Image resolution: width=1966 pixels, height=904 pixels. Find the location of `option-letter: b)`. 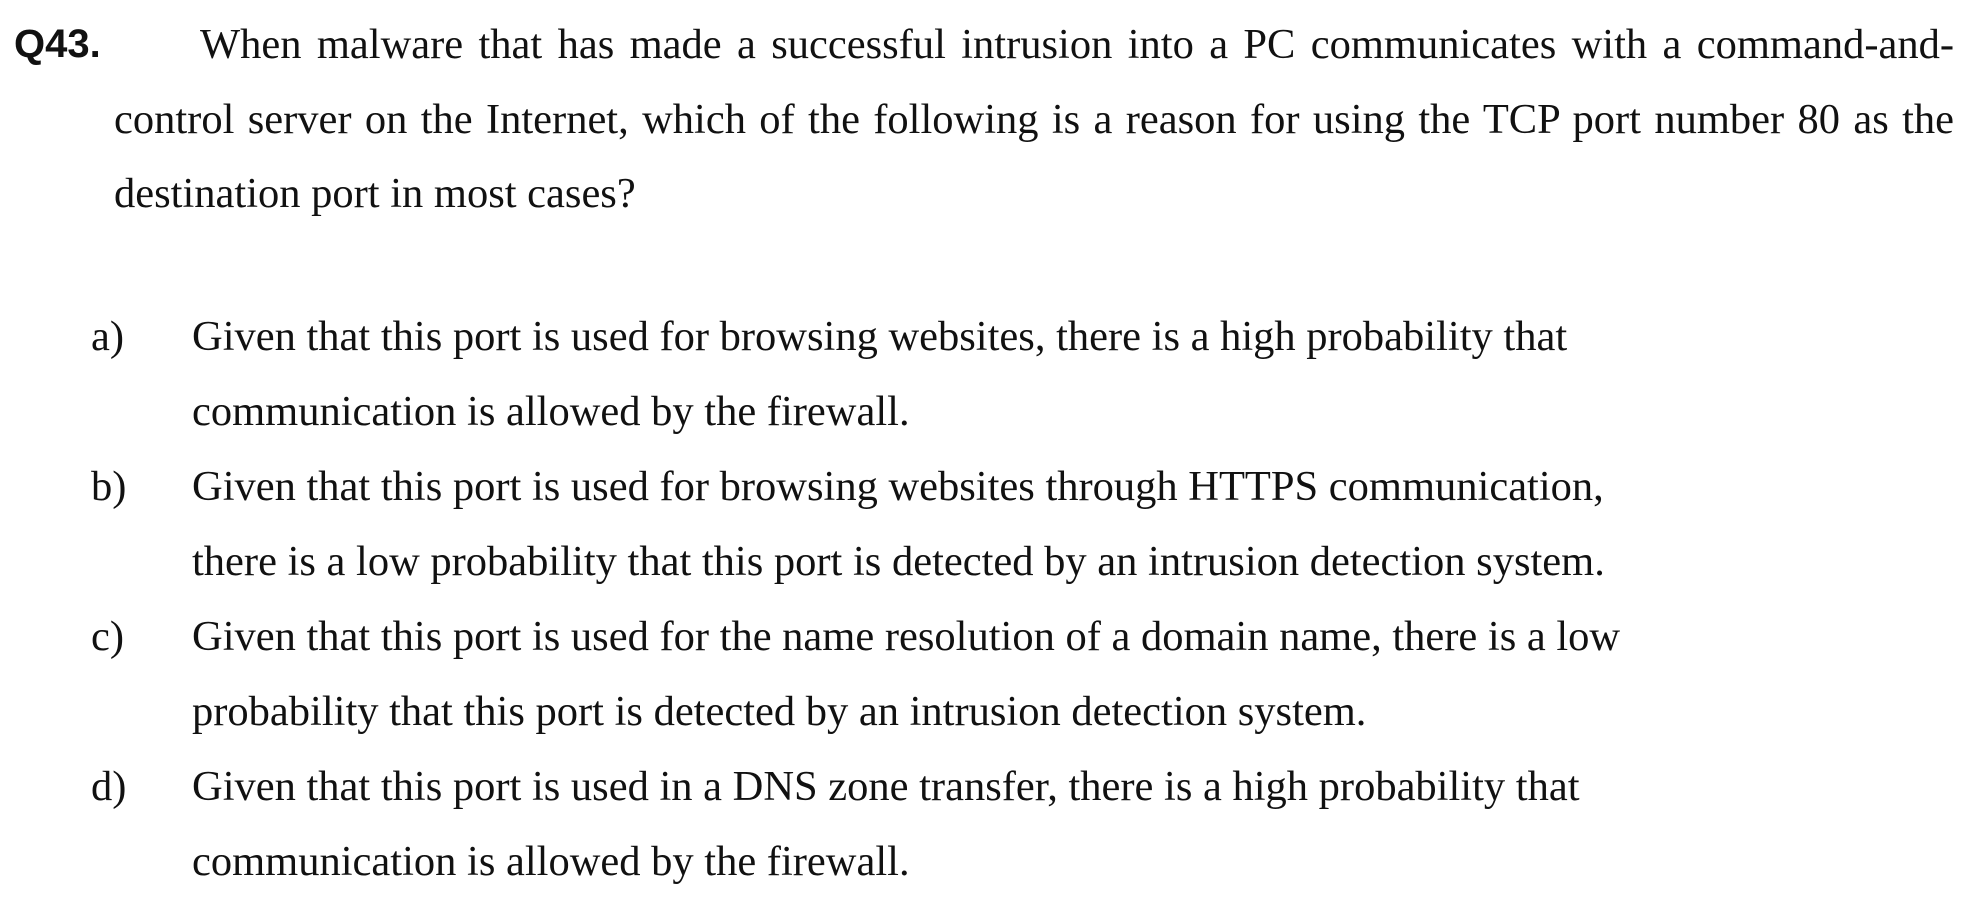

option-letter: b) is located at coordinates (109, 486).